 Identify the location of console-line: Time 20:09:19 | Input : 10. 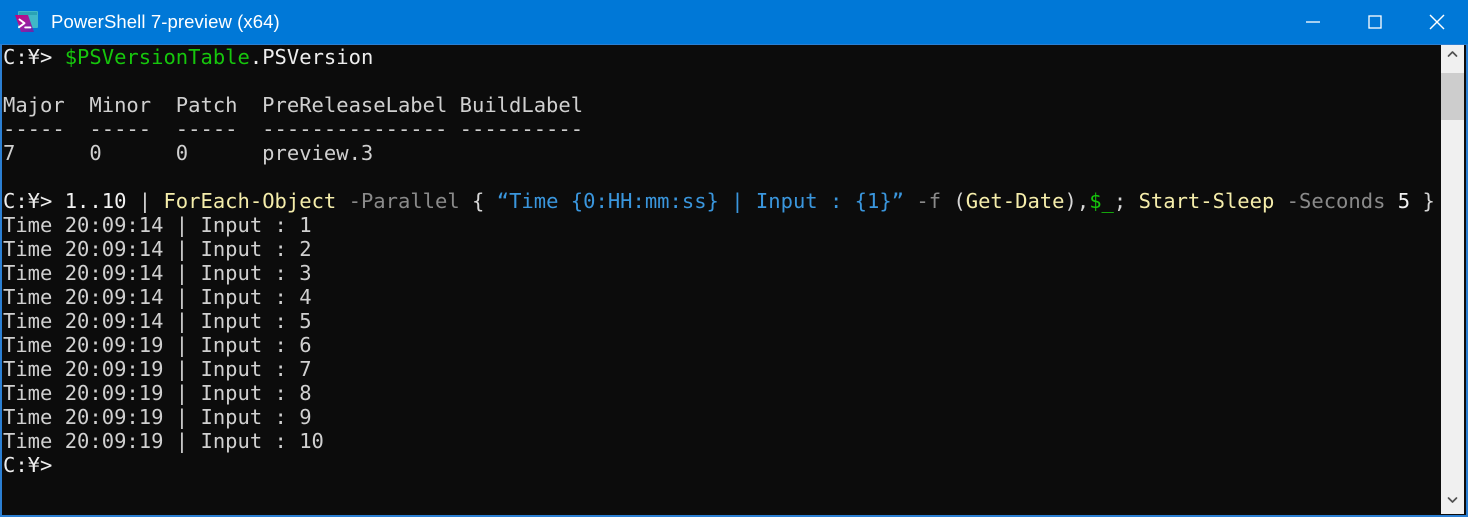
(722, 441).